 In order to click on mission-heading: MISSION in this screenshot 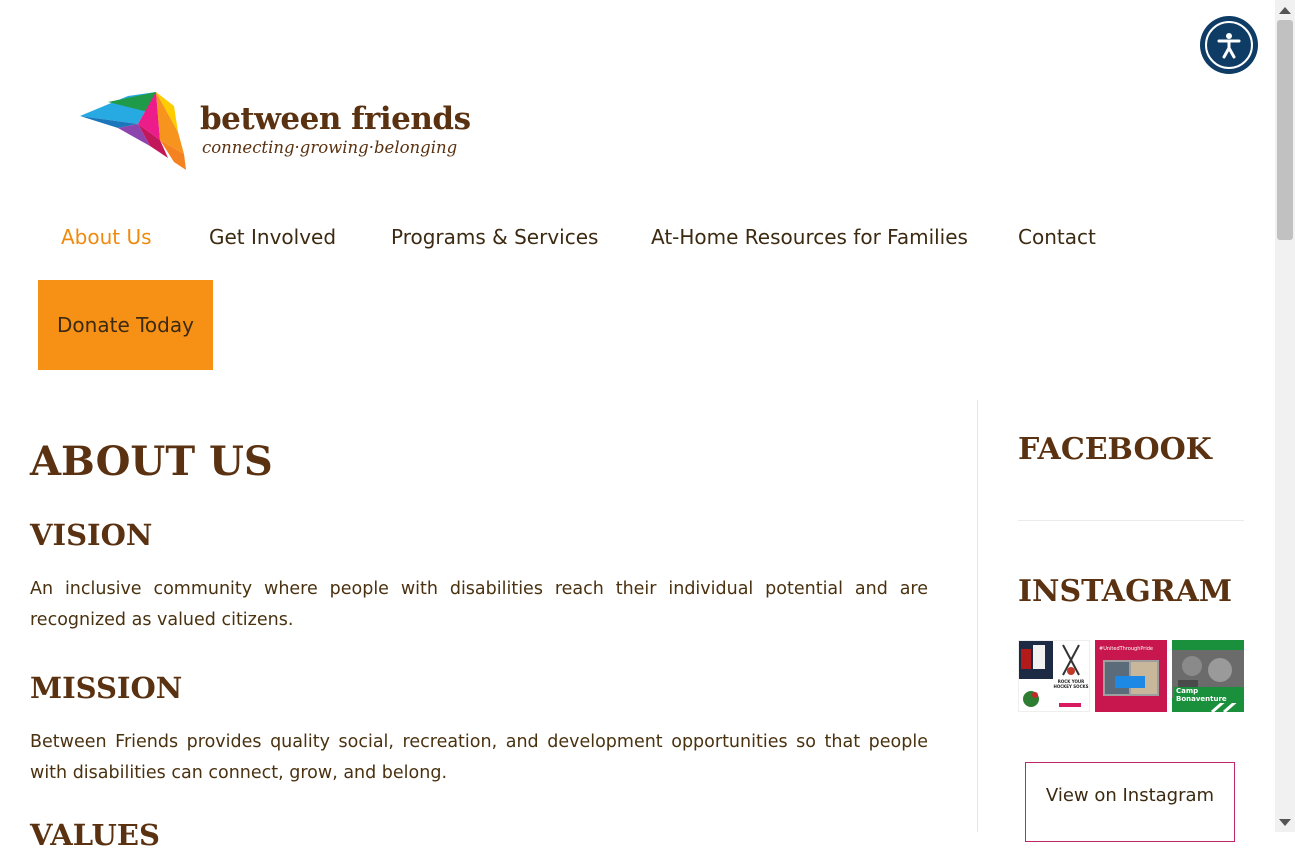, I will do `click(106, 688)`.